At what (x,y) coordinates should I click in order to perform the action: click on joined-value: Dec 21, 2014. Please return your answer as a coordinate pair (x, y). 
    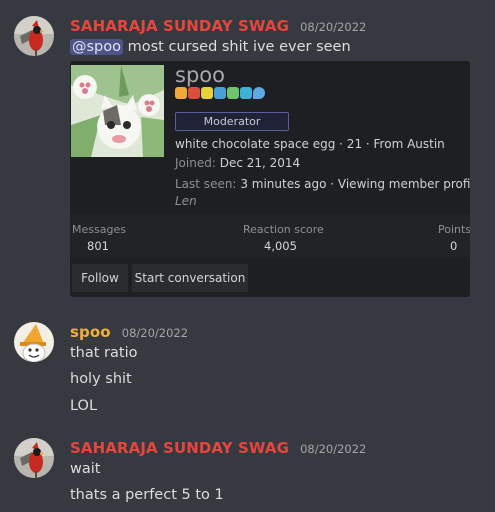
    Looking at the image, I should click on (260, 163).